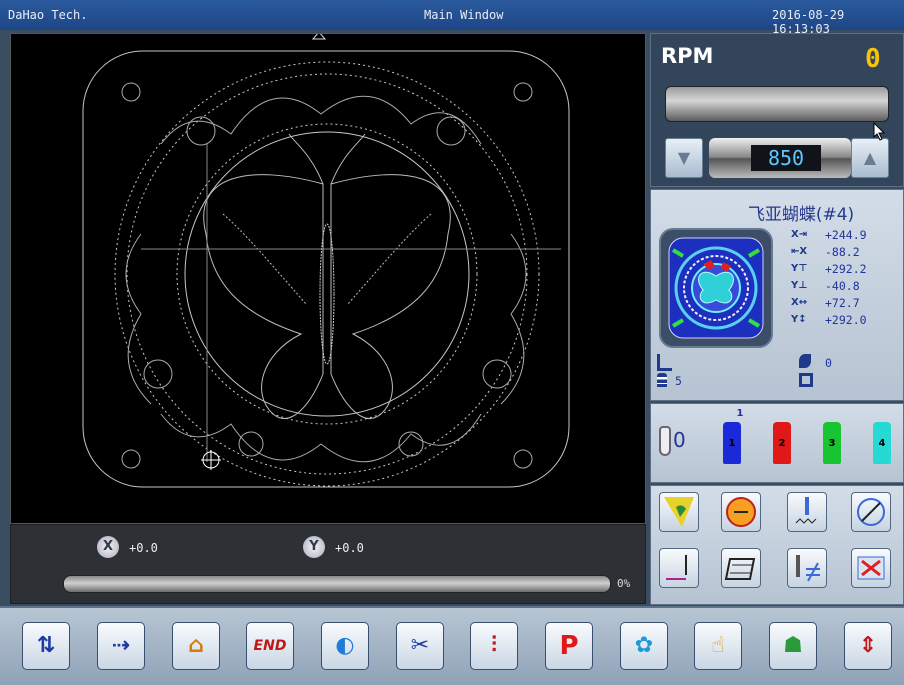  What do you see at coordinates (839, 253) in the screenshot?
I see `stat-row: ⇤X -88.2` at bounding box center [839, 253].